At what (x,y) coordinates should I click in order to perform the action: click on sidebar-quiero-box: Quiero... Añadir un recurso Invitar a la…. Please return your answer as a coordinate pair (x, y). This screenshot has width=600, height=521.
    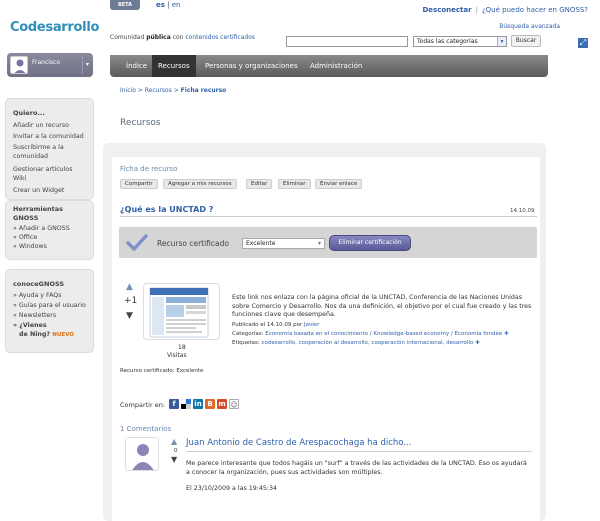
    Looking at the image, I should click on (49, 149).